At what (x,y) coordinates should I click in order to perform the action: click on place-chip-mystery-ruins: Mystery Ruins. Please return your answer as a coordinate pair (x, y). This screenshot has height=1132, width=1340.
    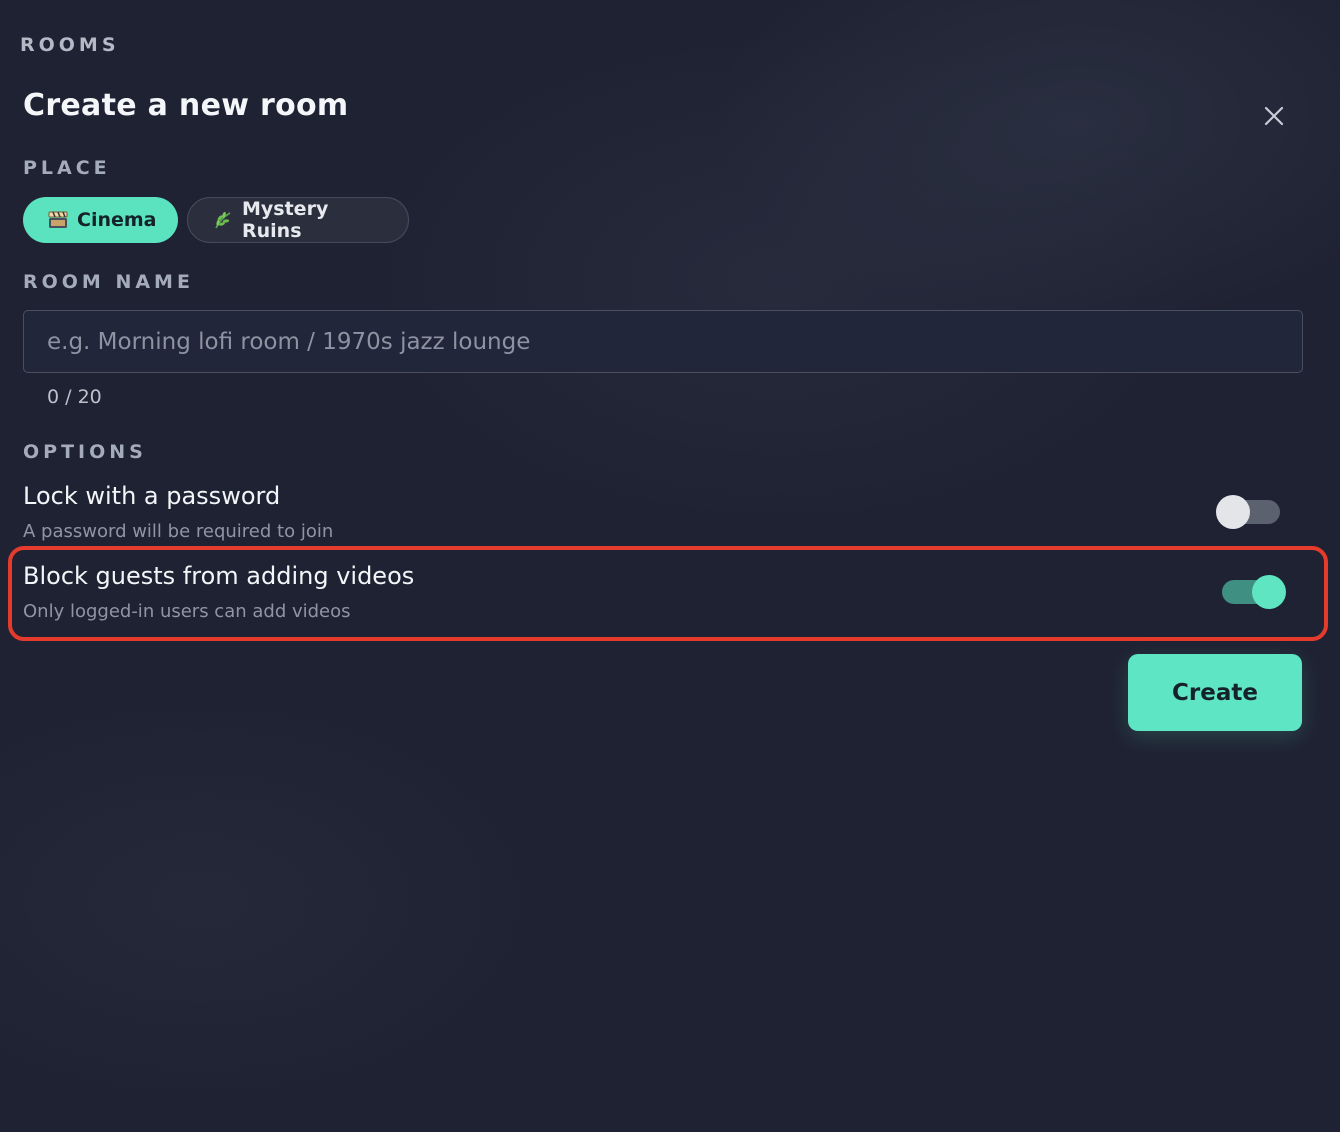
    Looking at the image, I should click on (298, 220).